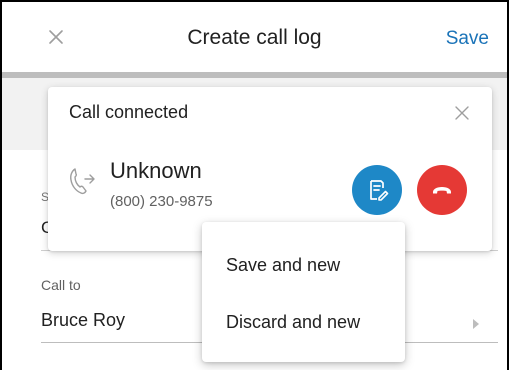 Image resolution: width=509 pixels, height=370 pixels. Describe the element at coordinates (254, 1) in the screenshot. I see `frame-border-top` at that location.